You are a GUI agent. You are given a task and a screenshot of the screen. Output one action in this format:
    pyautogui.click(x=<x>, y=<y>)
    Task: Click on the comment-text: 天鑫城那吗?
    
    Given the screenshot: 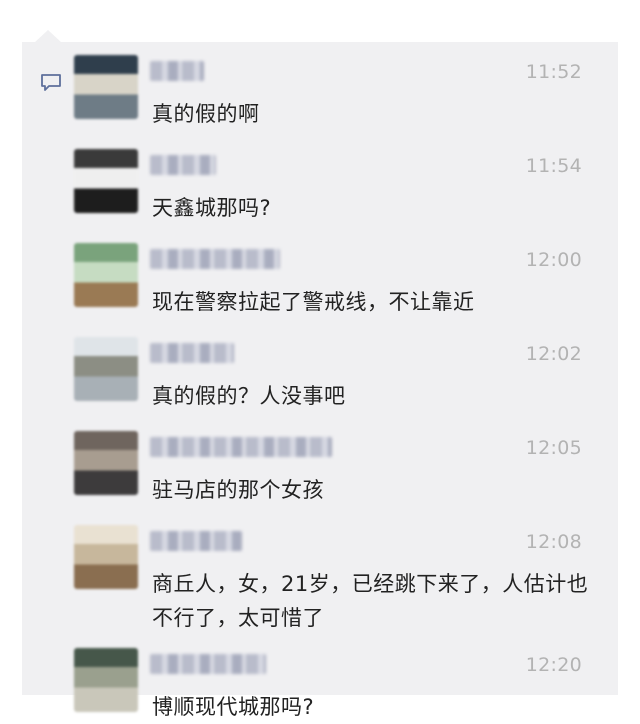 What is the action you would take?
    pyautogui.click(x=212, y=208)
    